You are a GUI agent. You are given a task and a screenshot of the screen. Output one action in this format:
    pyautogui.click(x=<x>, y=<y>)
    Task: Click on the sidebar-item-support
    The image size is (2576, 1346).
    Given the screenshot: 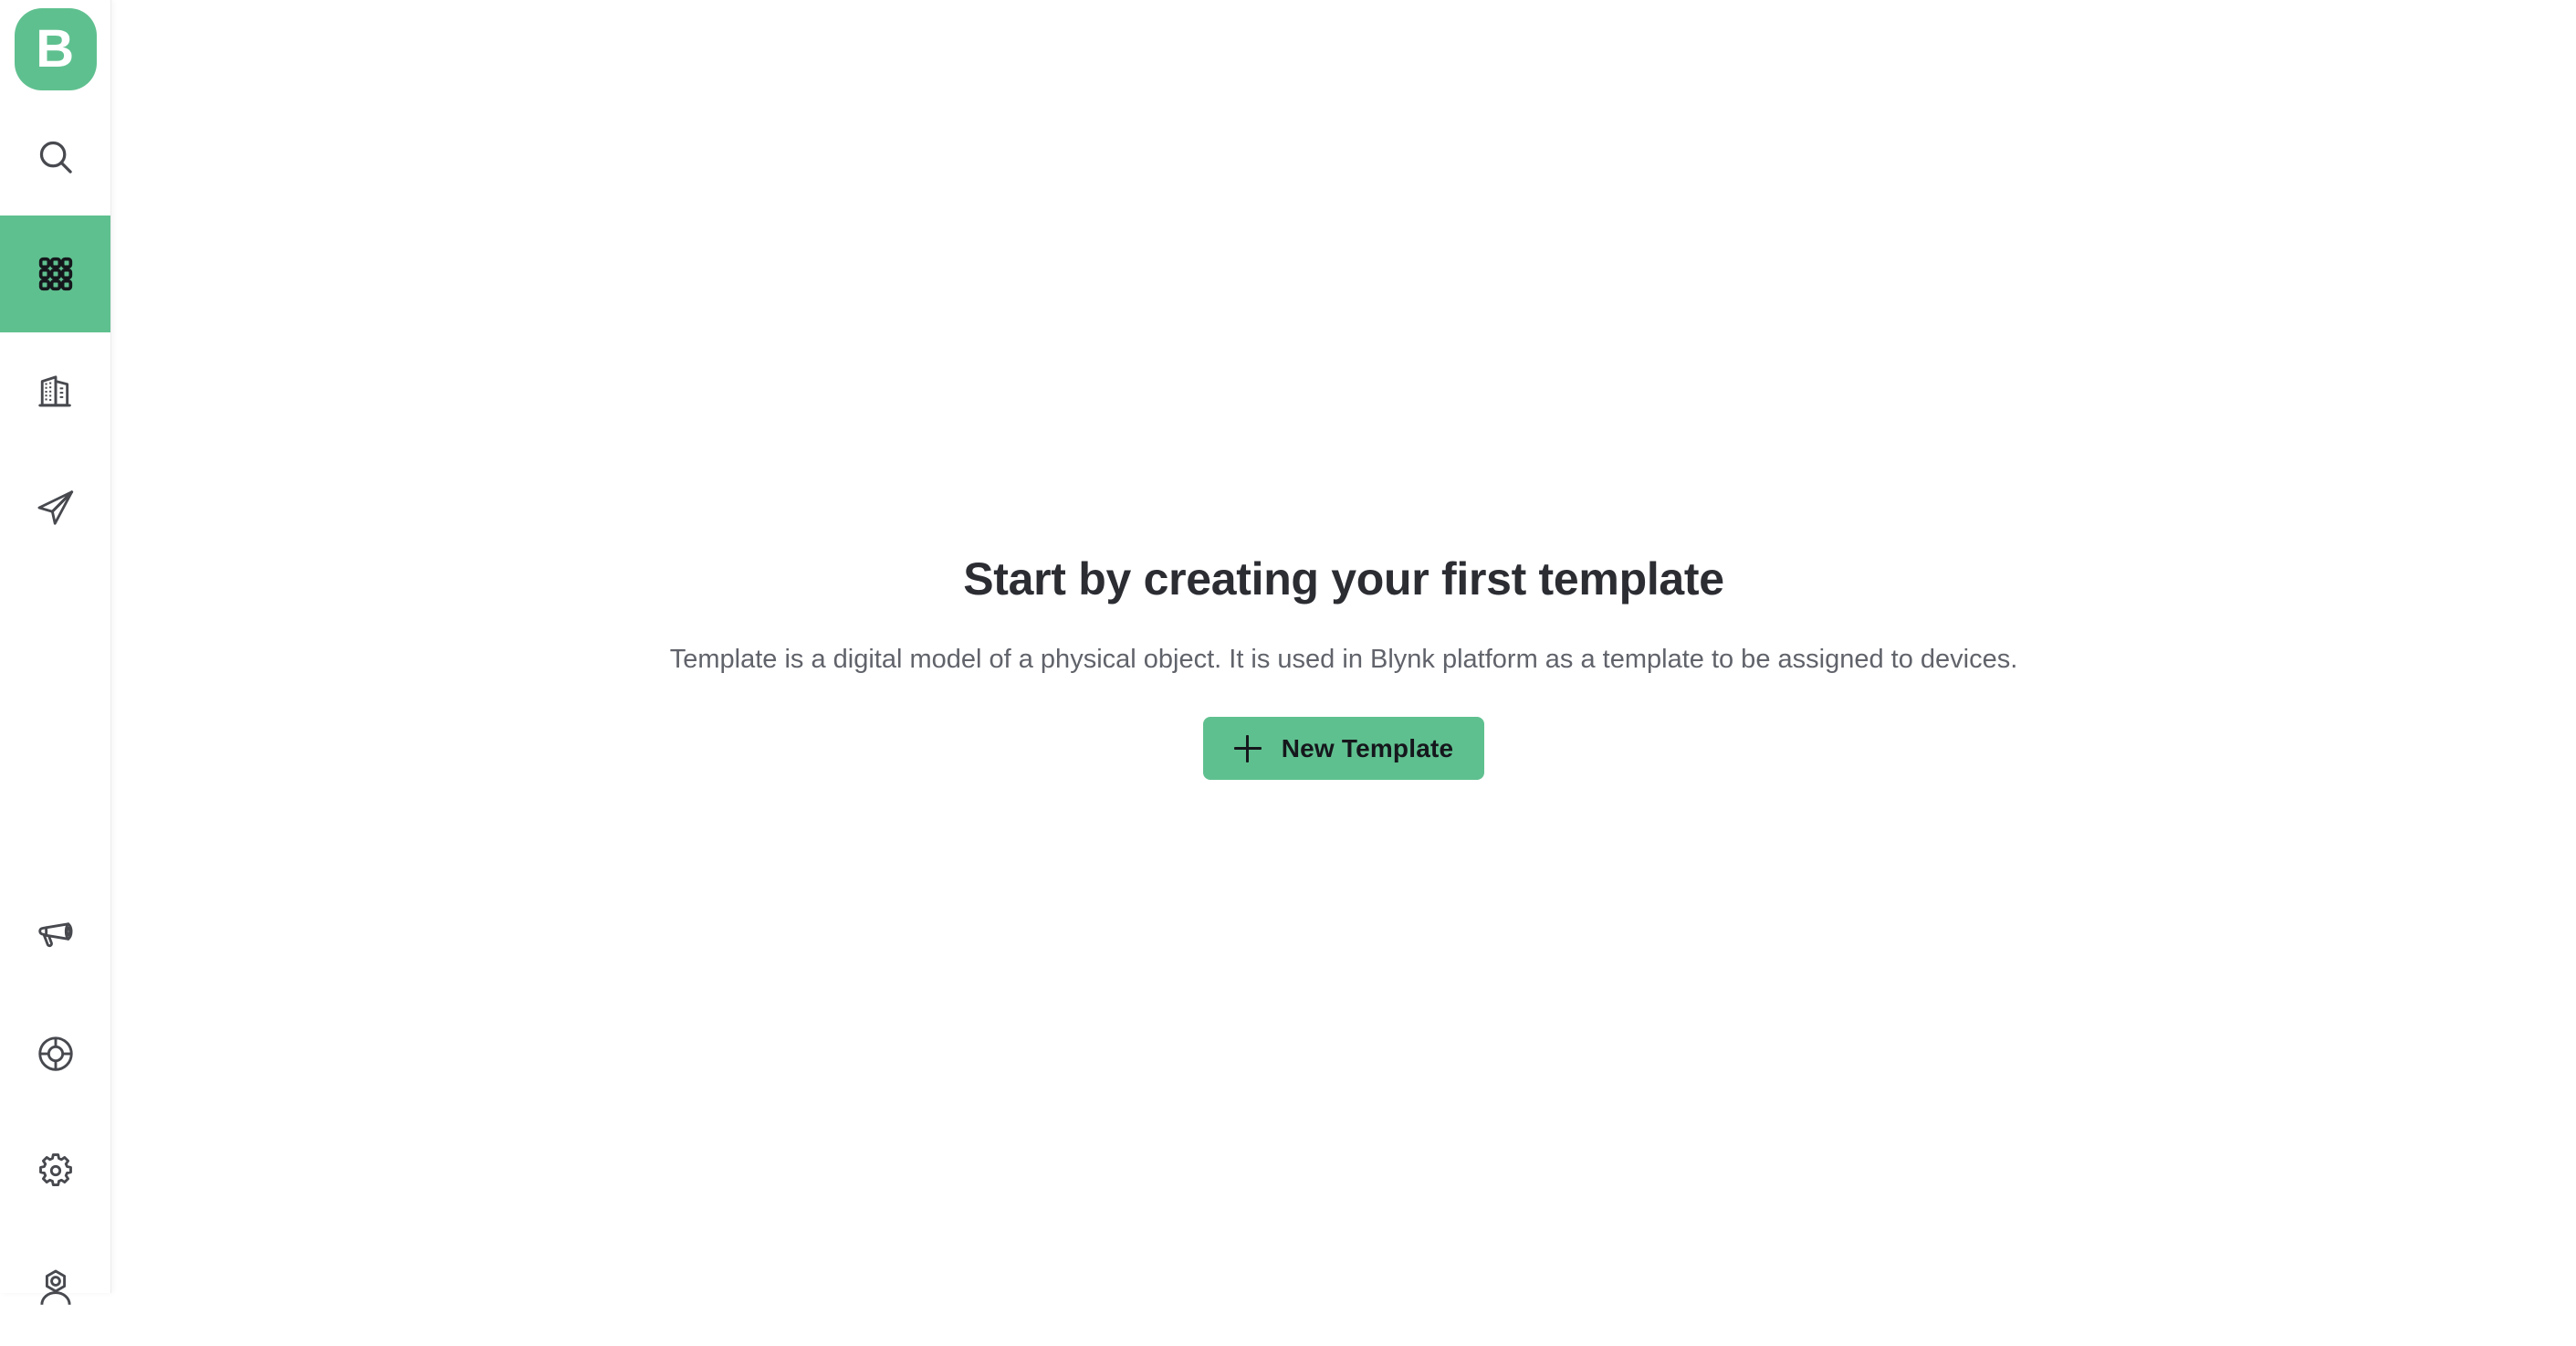 What is the action you would take?
    pyautogui.click(x=55, y=1054)
    